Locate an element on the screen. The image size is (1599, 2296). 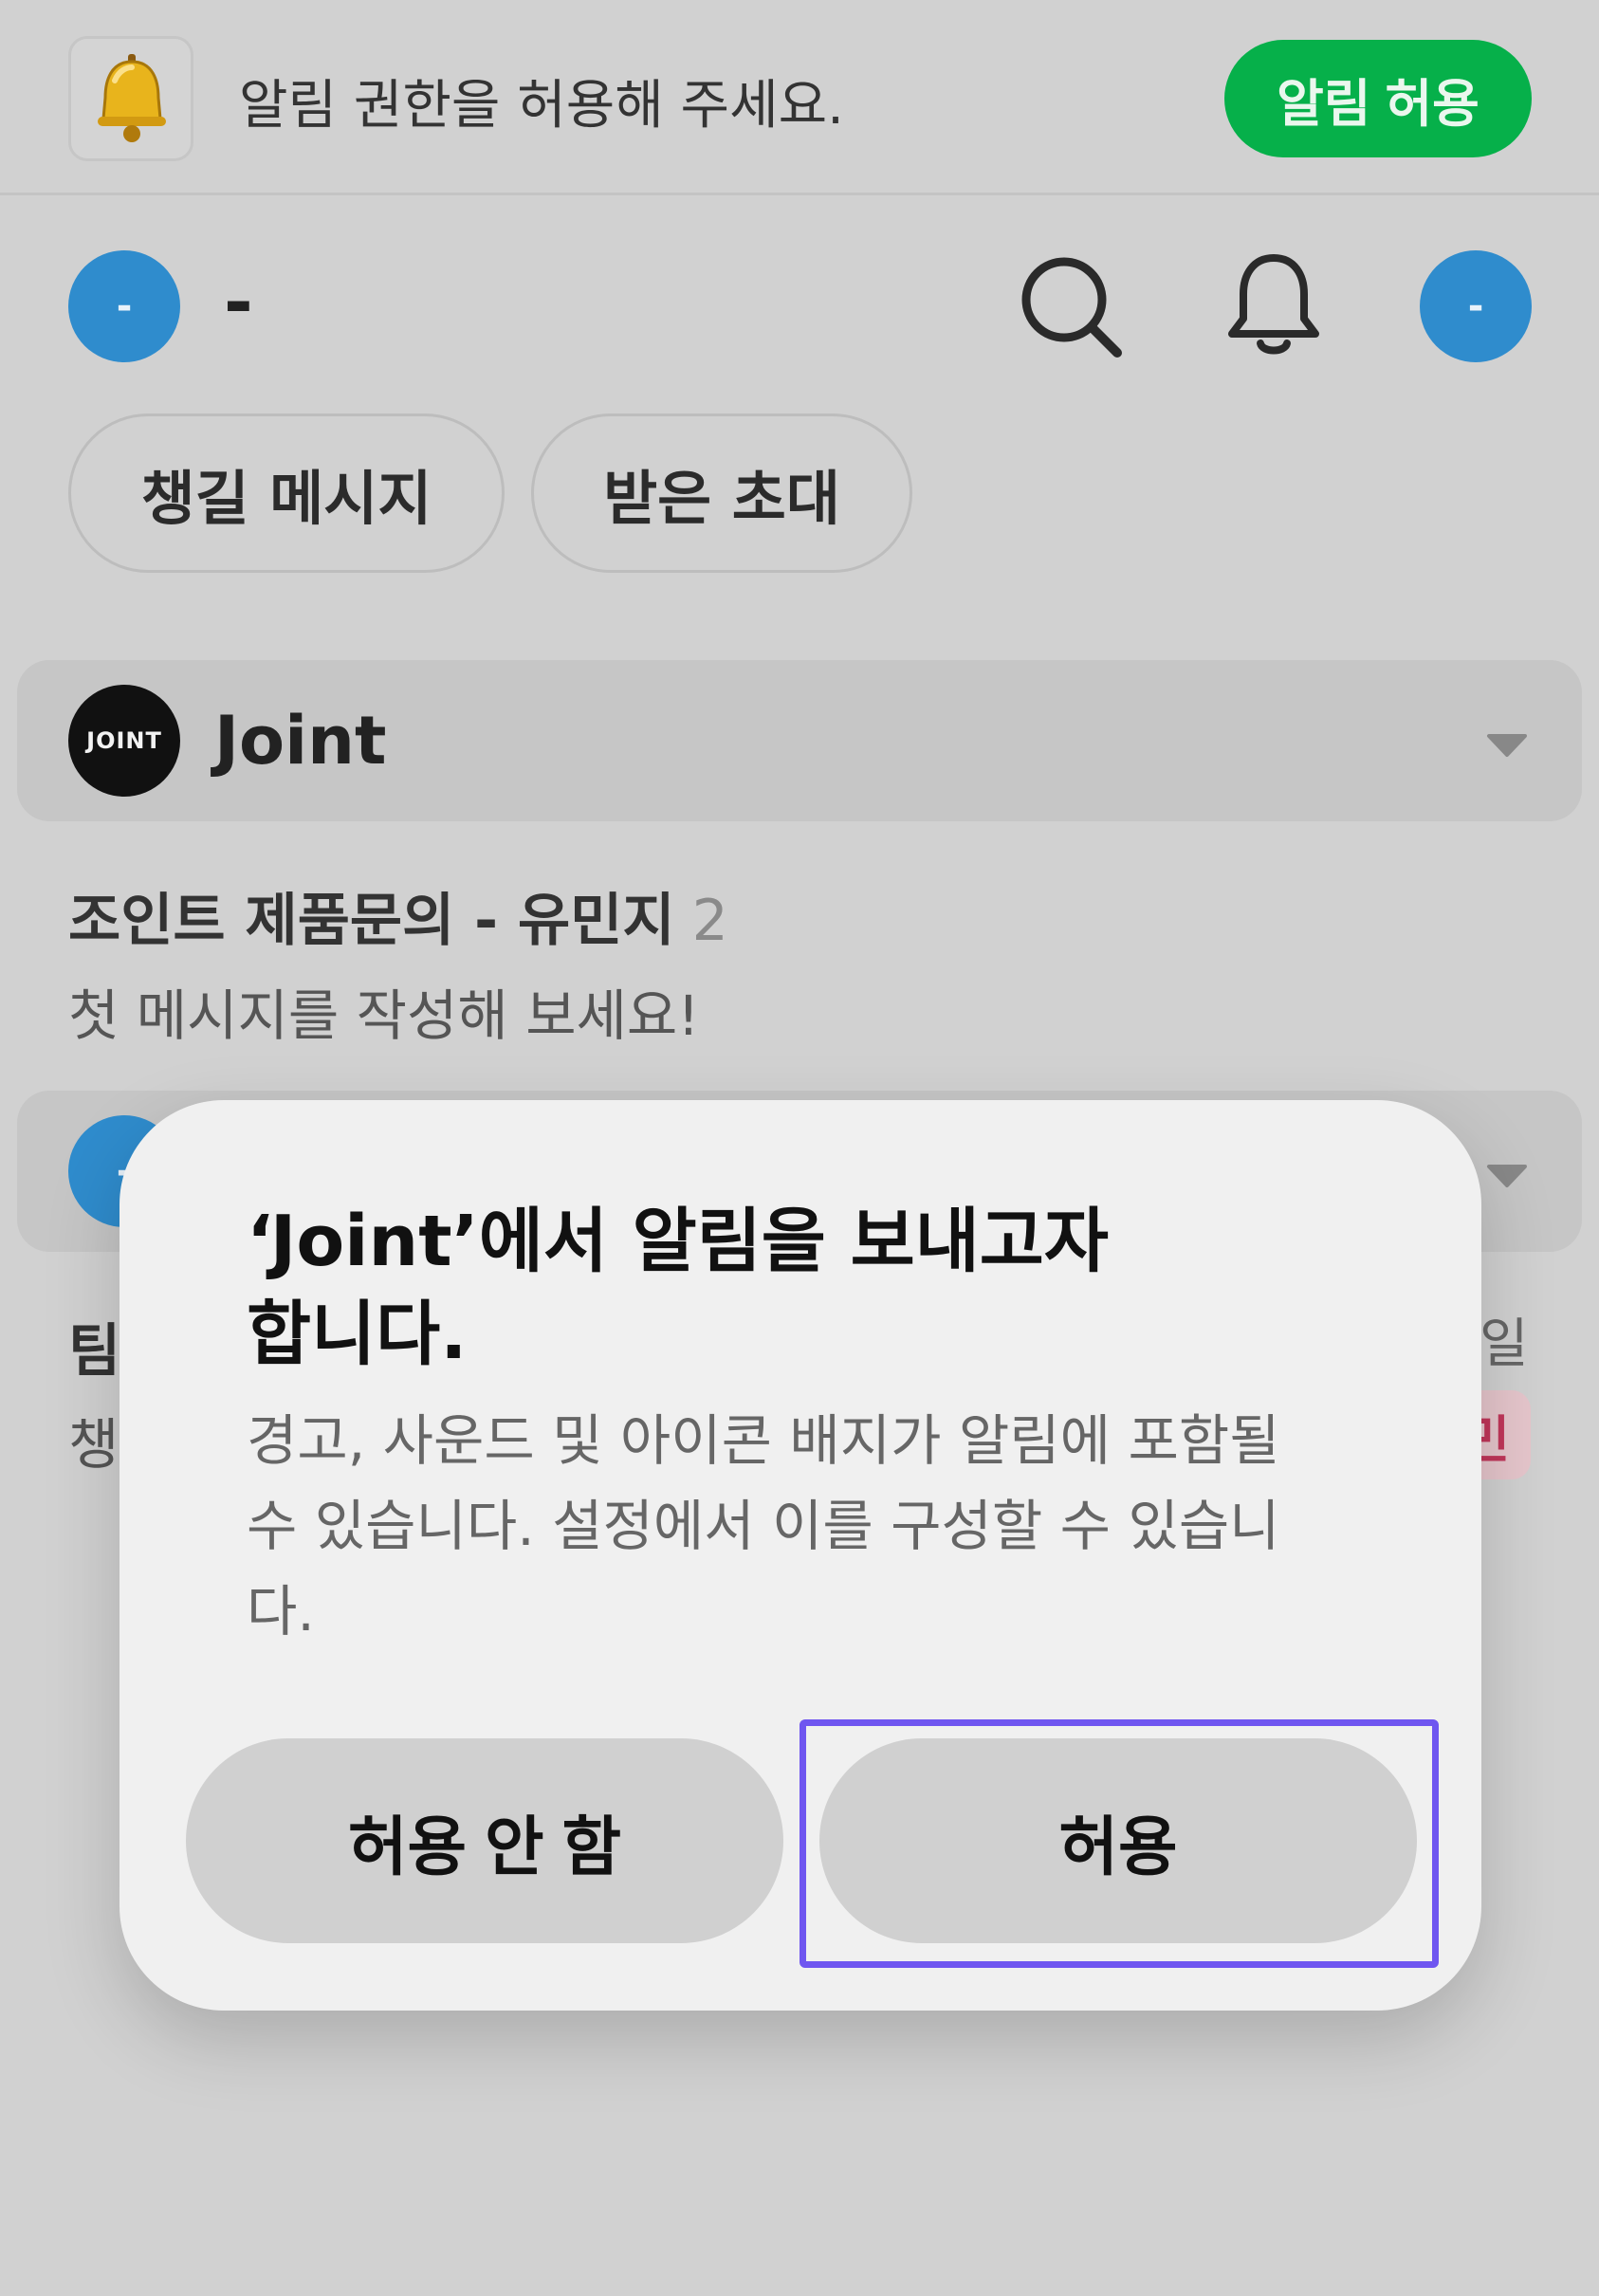
chat-room-title: 조인트 제품문의 - 유민지 2 is located at coordinates (398, 915).